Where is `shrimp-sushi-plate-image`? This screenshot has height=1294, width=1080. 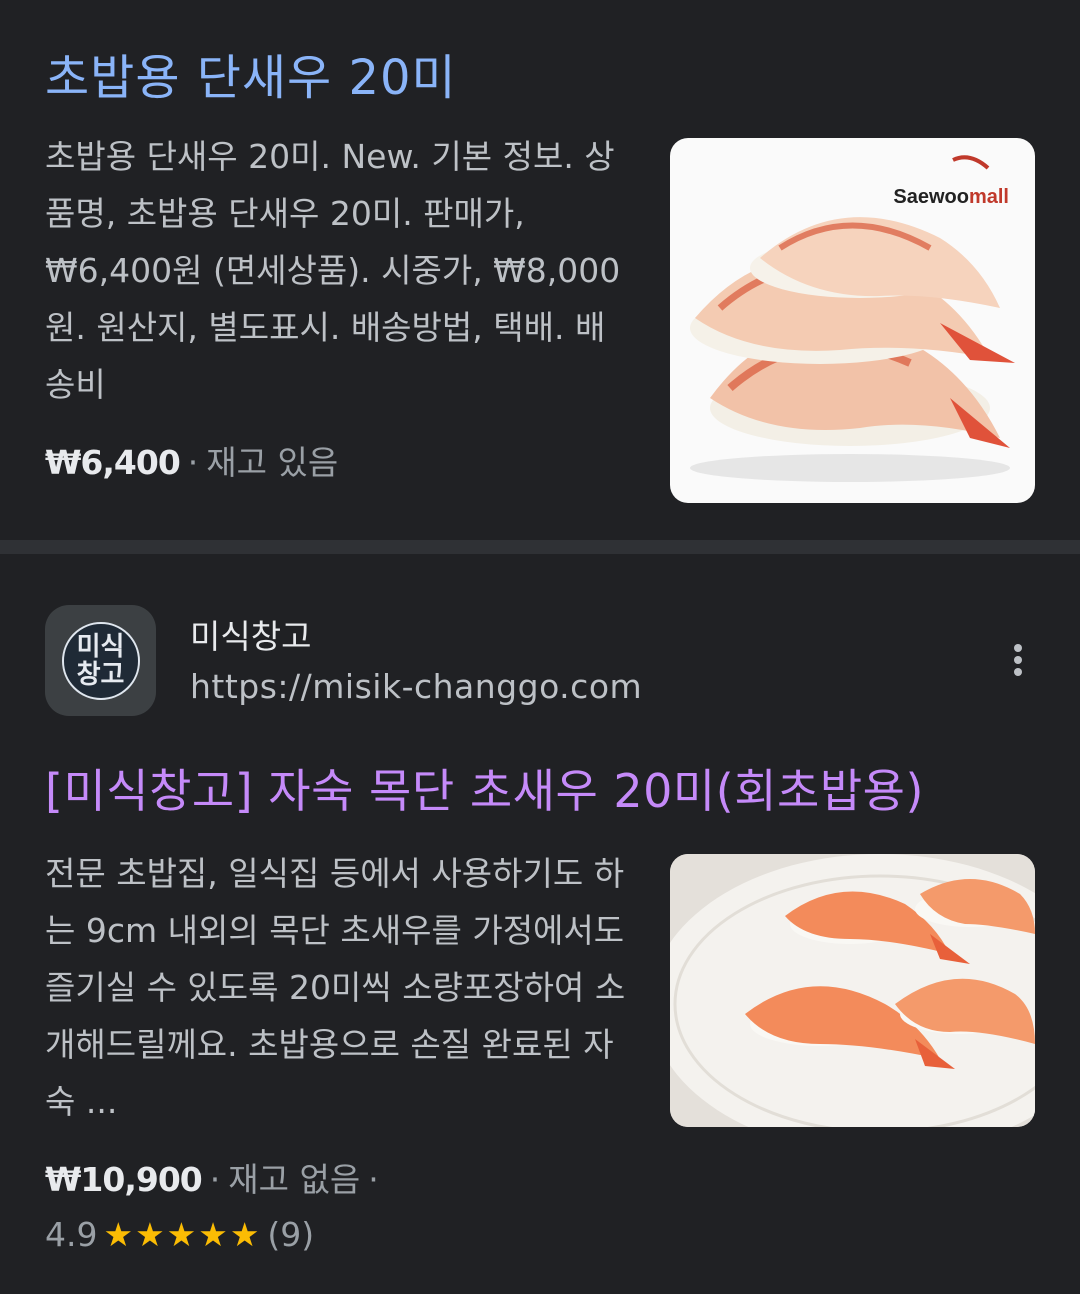 shrimp-sushi-plate-image is located at coordinates (852, 990).